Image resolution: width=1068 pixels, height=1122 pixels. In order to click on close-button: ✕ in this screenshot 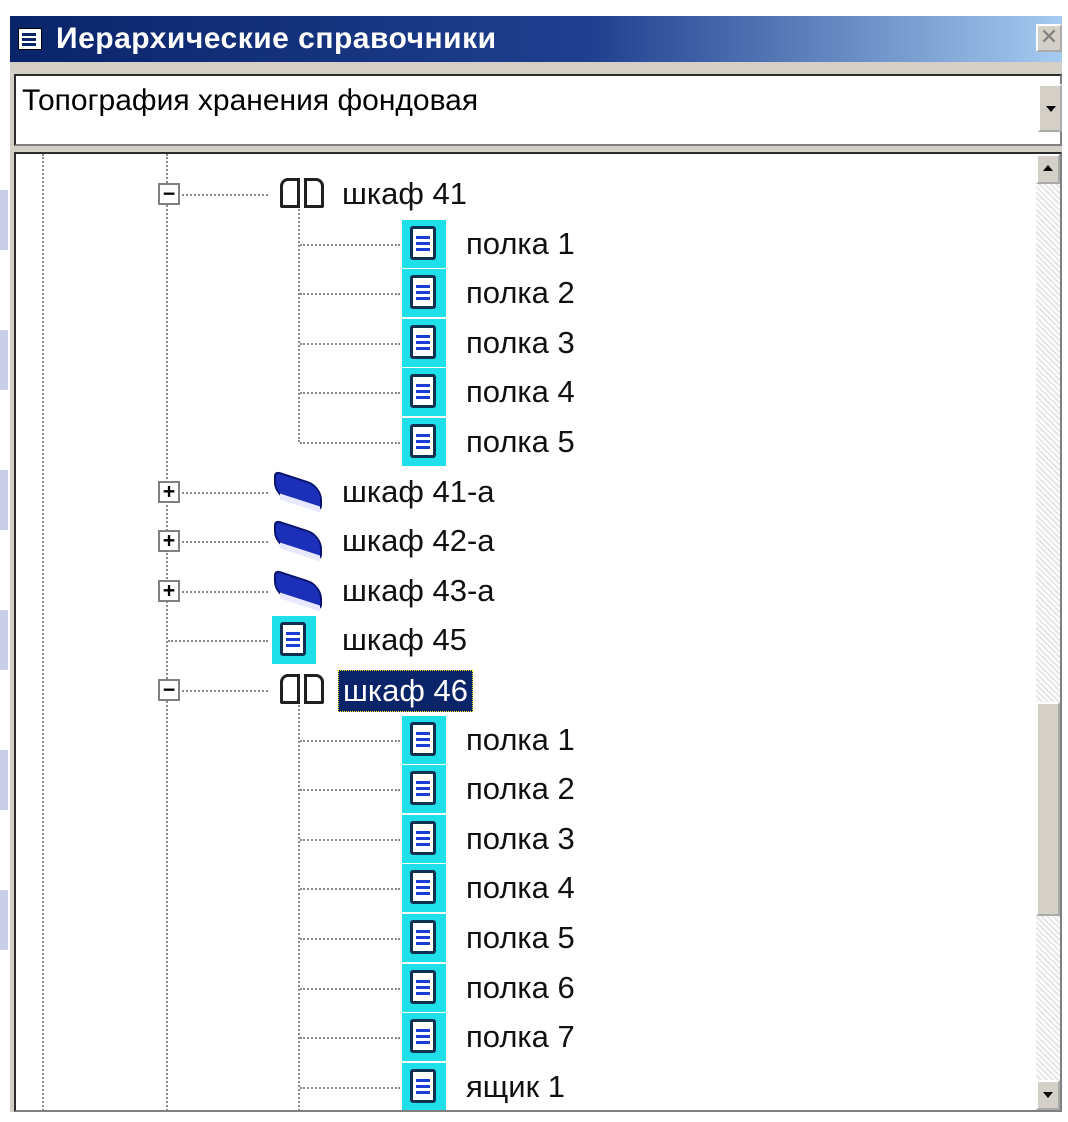, I will do `click(1049, 38)`.